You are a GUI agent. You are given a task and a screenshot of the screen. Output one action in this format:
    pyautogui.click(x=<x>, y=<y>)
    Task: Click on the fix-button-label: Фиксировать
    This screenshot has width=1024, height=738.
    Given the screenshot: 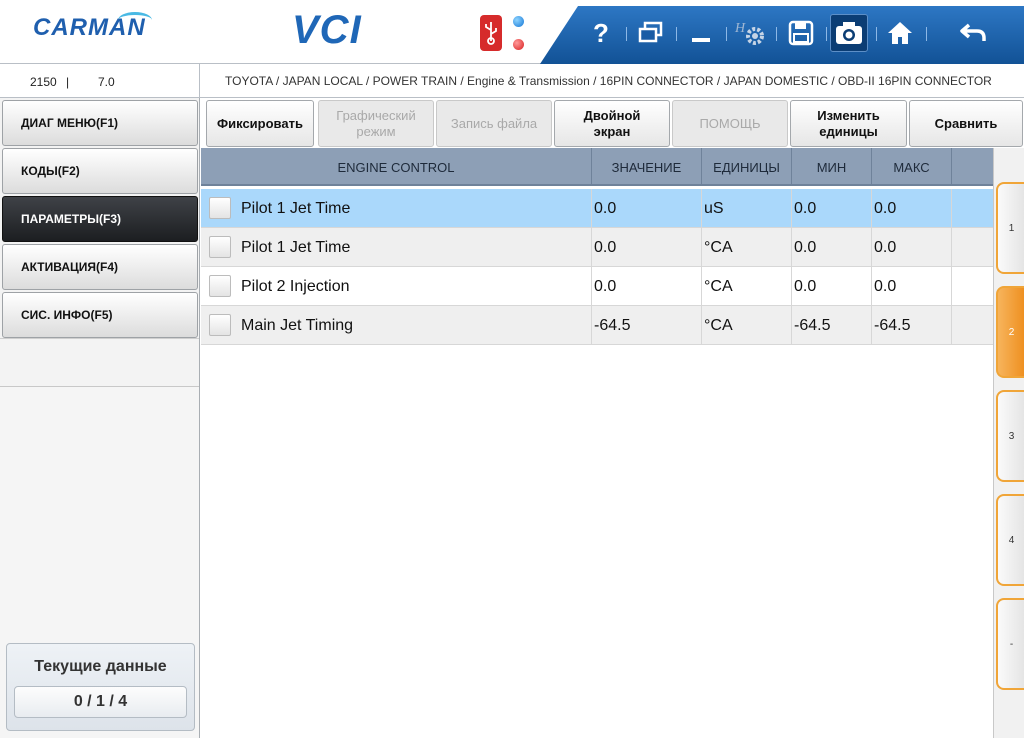 What is the action you would take?
    pyautogui.click(x=260, y=123)
    